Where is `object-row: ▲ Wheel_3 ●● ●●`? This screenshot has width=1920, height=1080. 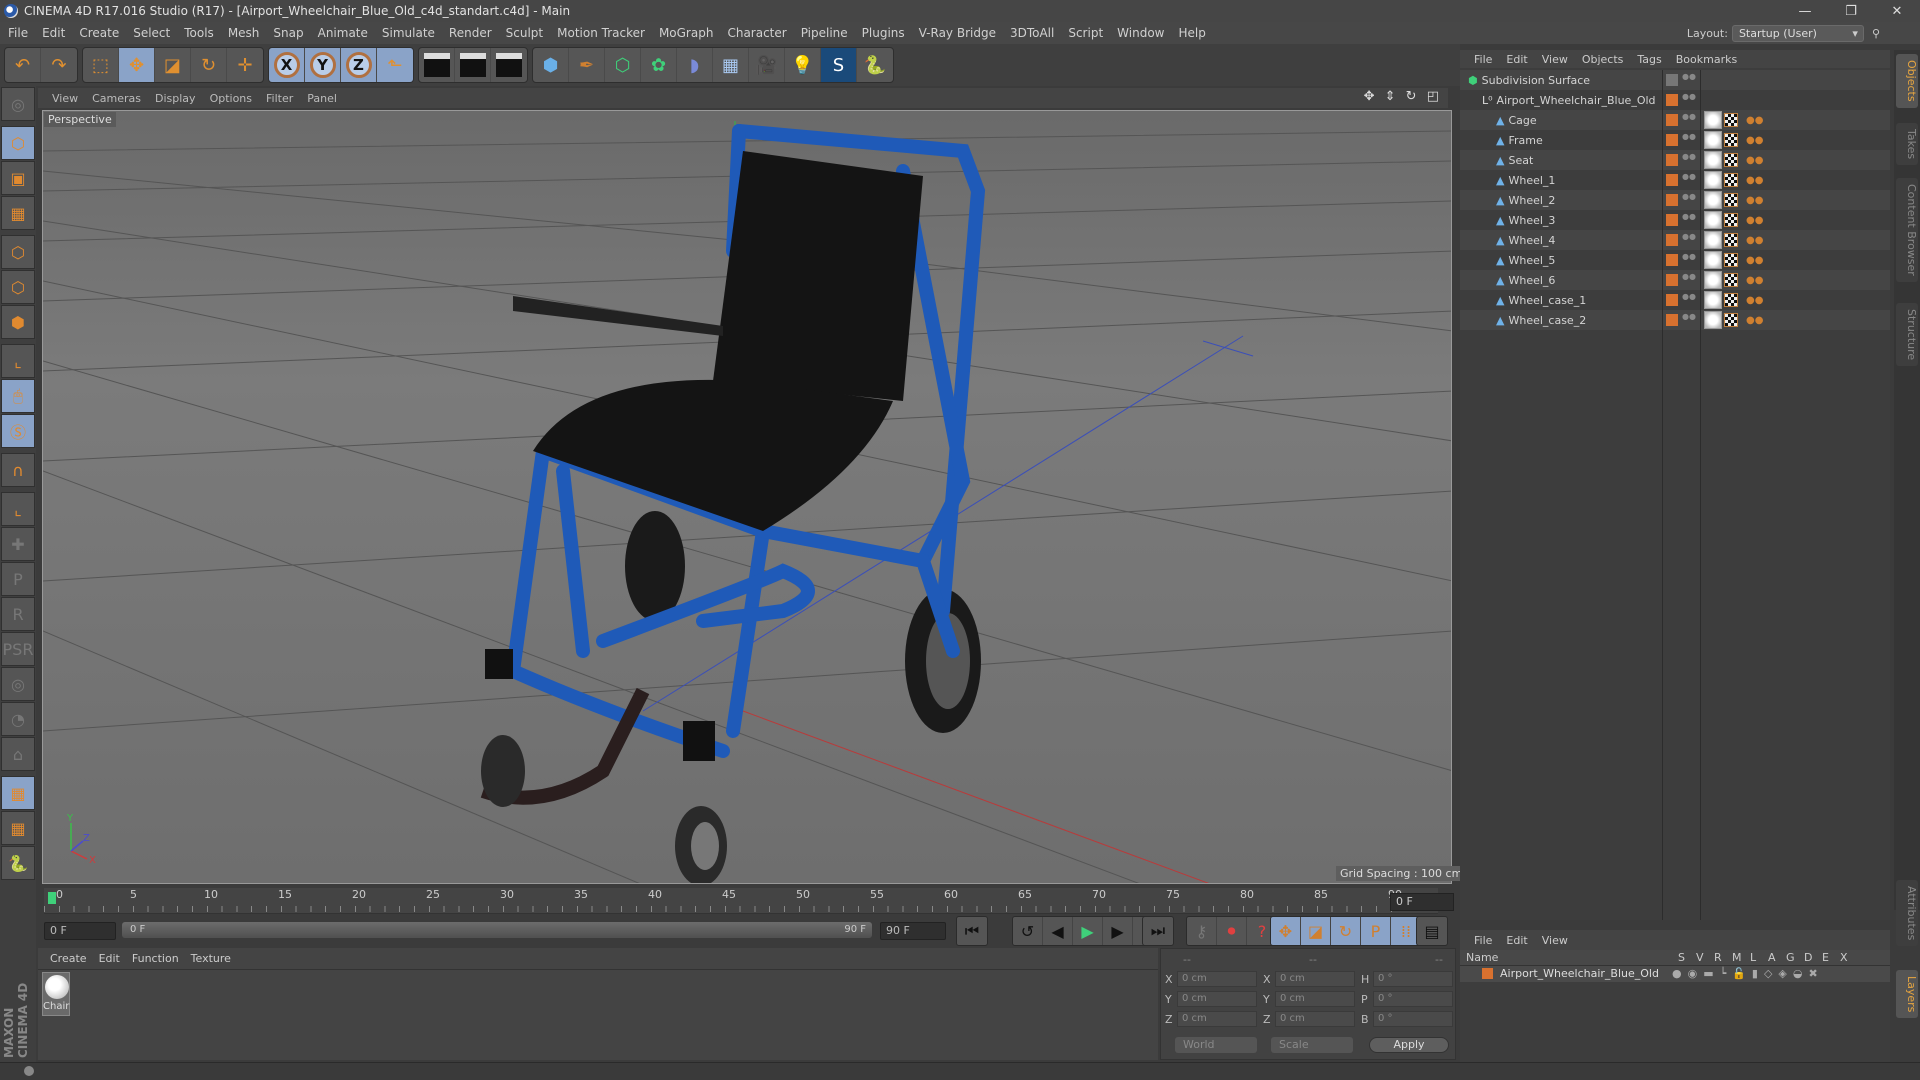 object-row: ▲ Wheel_3 ●● ●● is located at coordinates (1675, 220).